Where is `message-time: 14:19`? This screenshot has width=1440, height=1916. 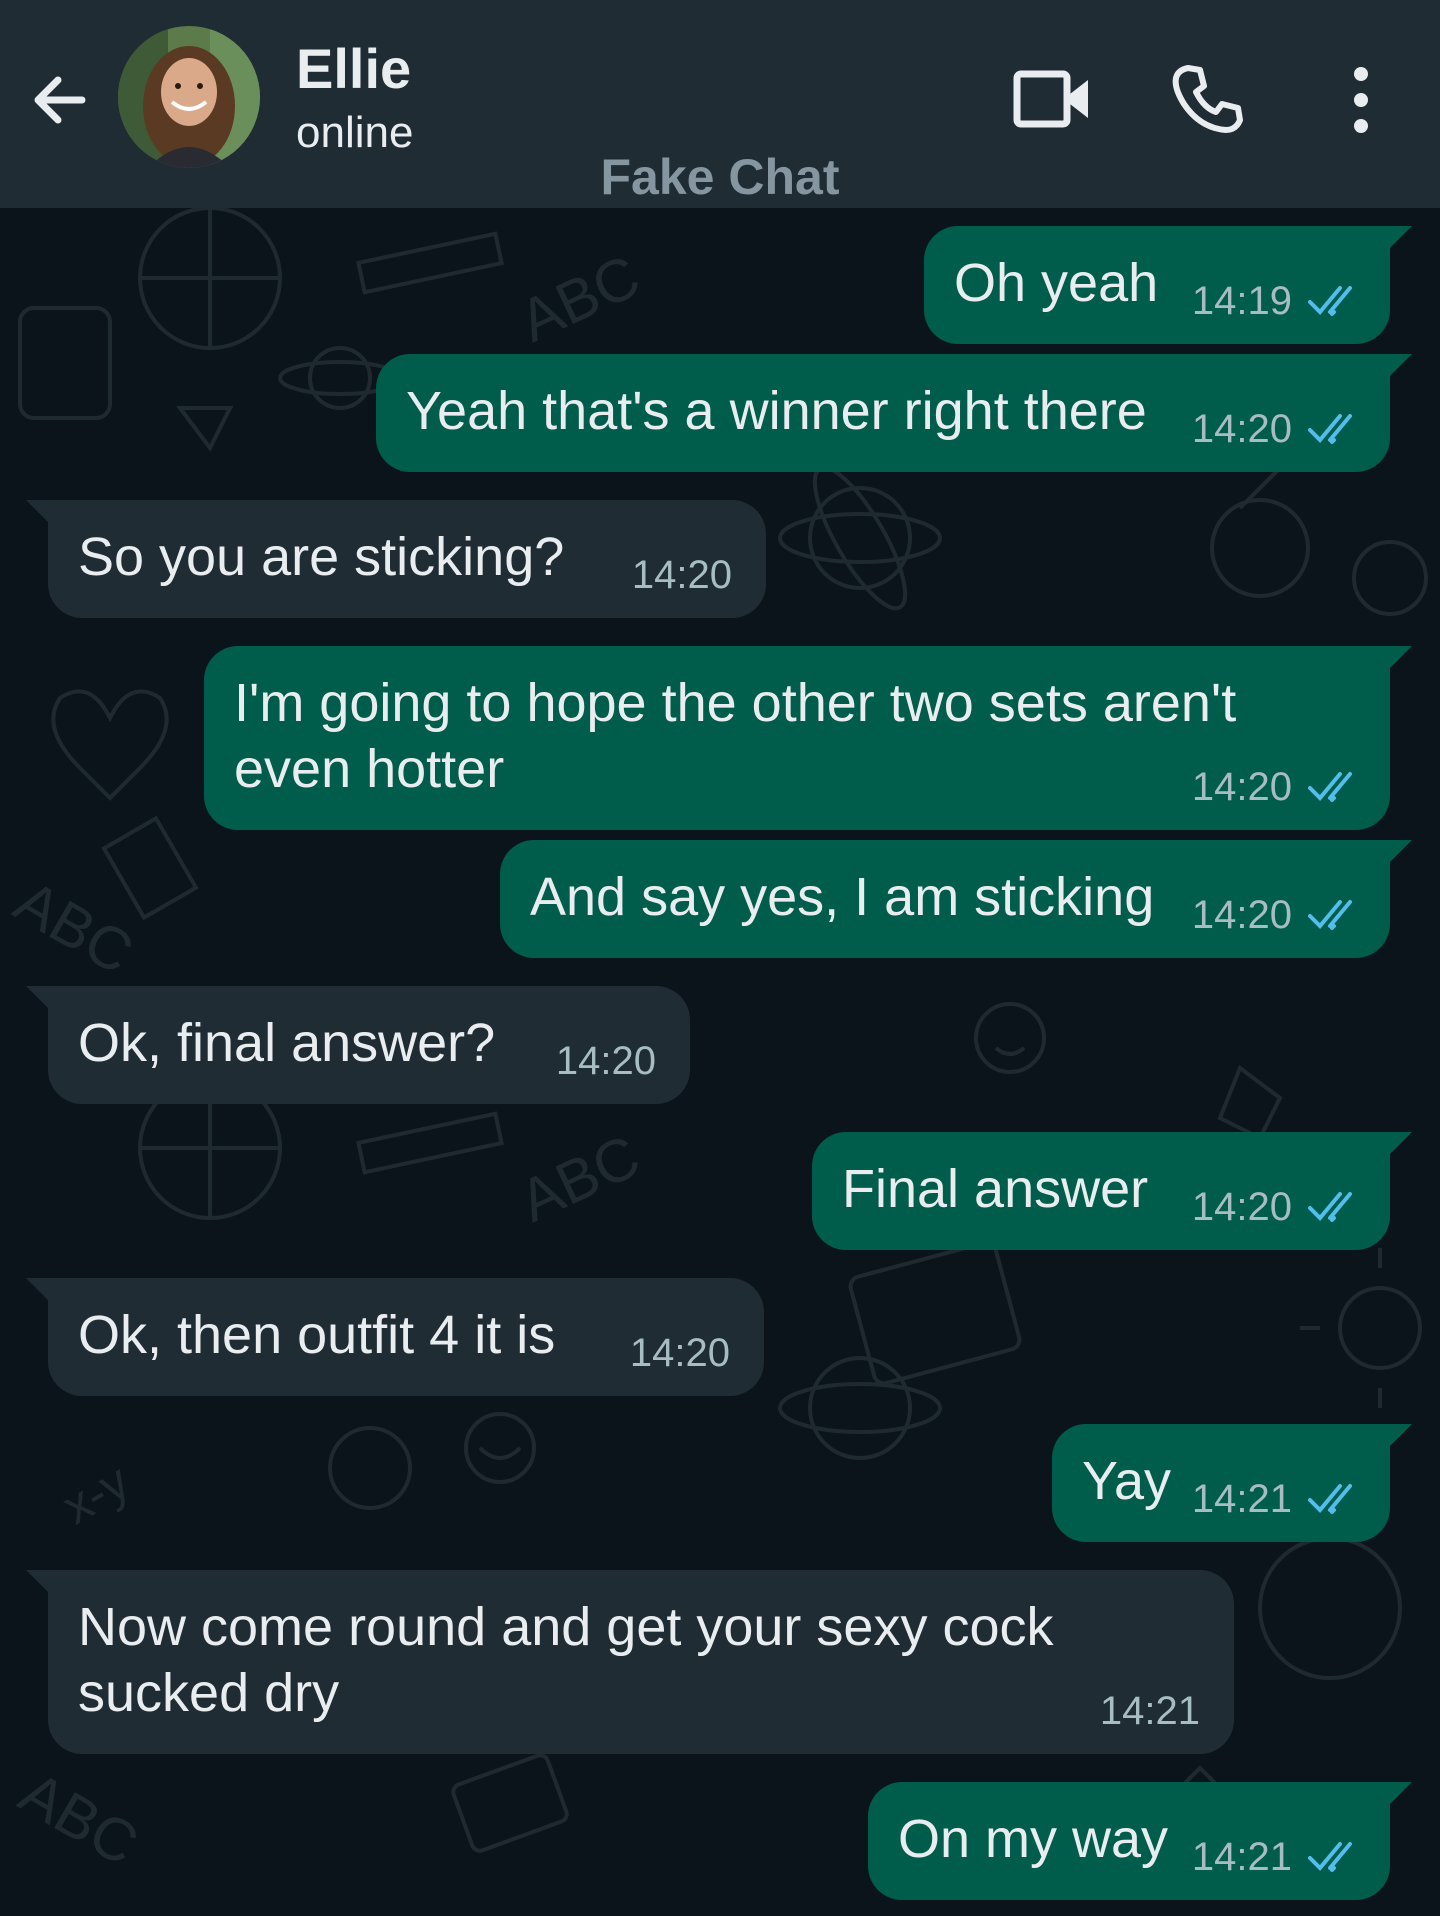
message-time: 14:19 is located at coordinates (1241, 301).